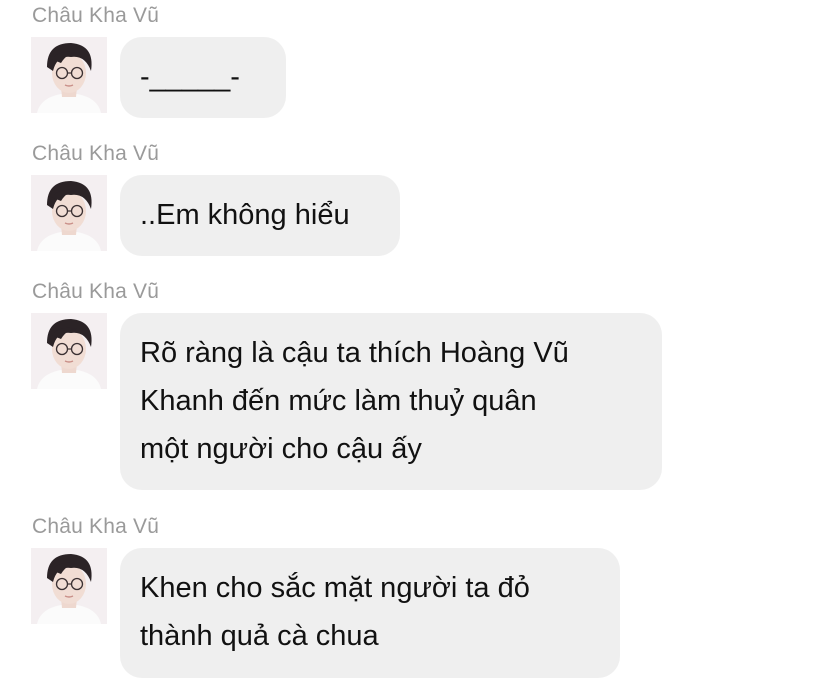 Image resolution: width=828 pixels, height=685 pixels. I want to click on message-text-line: Rõ ràng là cậu ta thích Hoàng Vũ, so click(354, 353).